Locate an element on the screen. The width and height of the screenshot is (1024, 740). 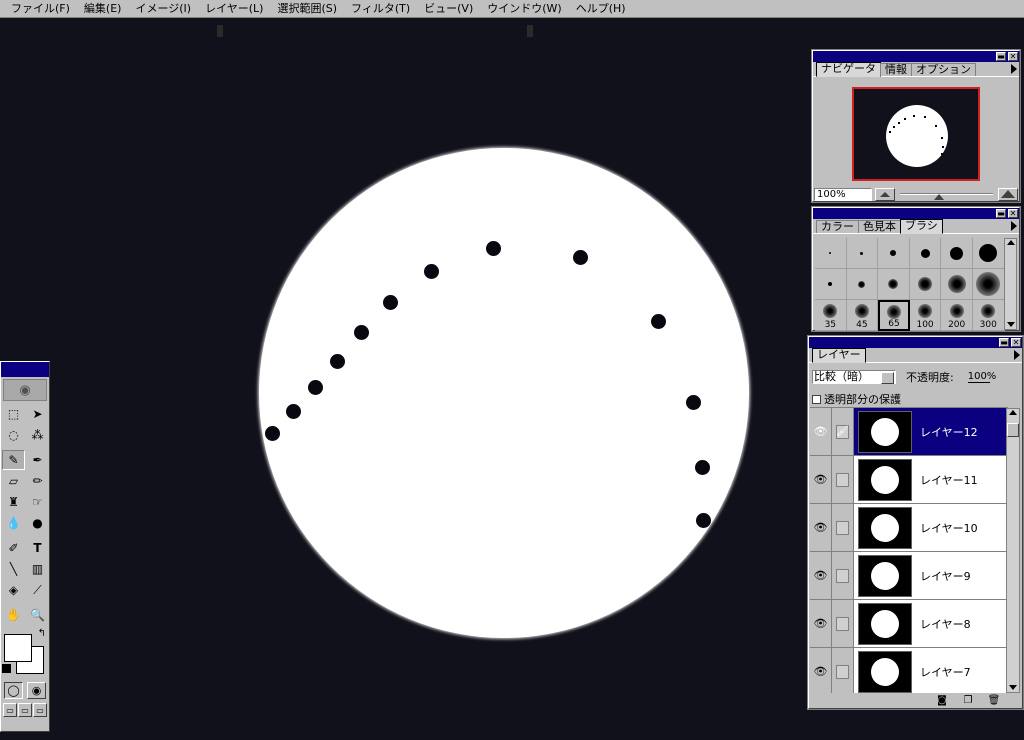
layer-row: 👁 レイヤー9 is located at coordinates (909, 576).